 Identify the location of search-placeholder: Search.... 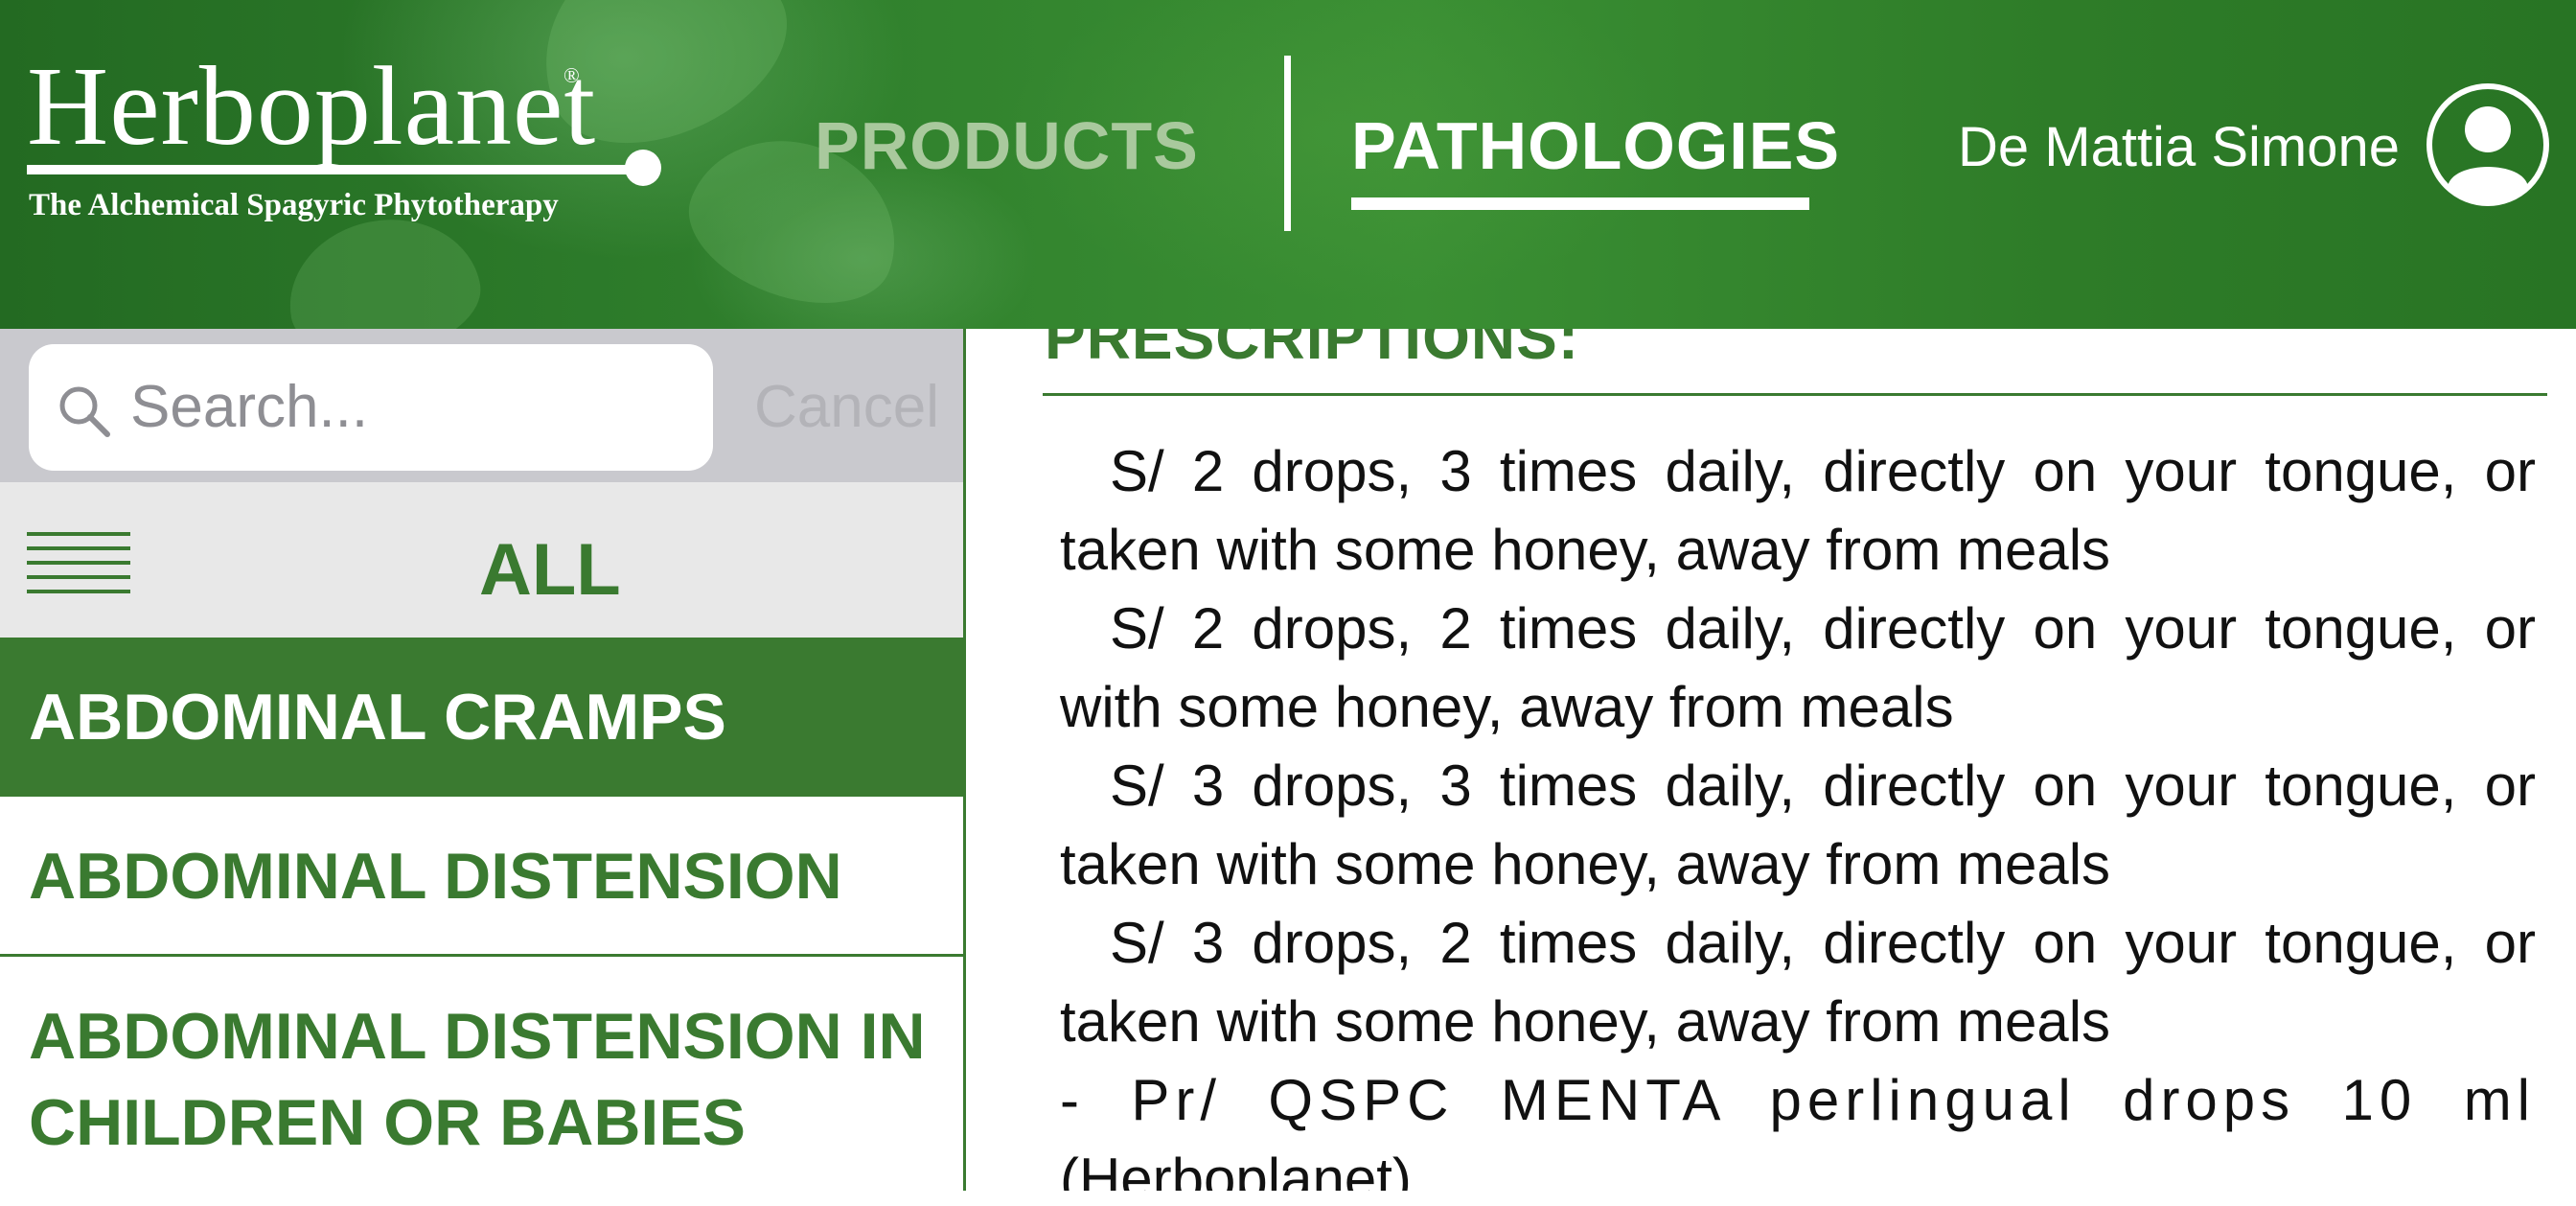
(249, 407).